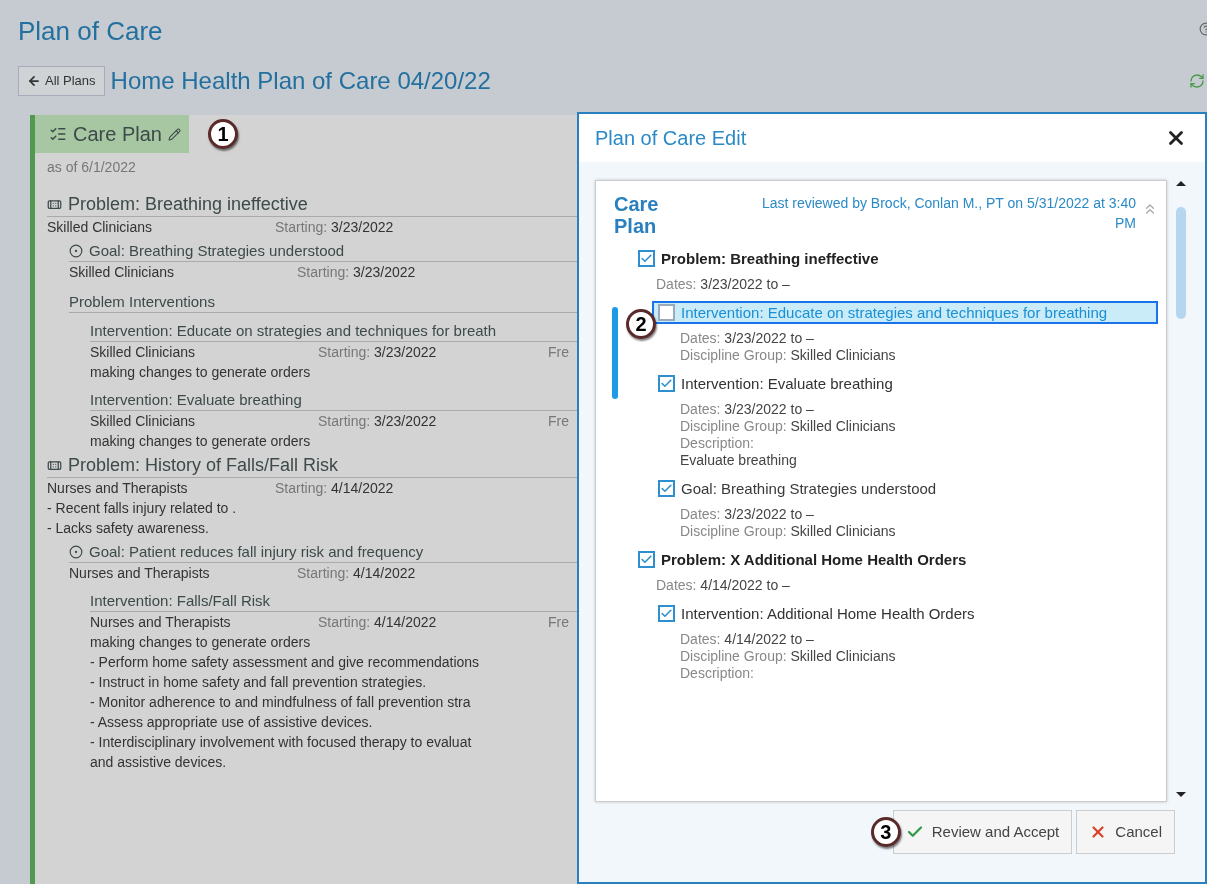 This screenshot has height=884, width=1207. I want to click on tree-item: Problem: X Additional Home Health Orders, so click(899, 559).